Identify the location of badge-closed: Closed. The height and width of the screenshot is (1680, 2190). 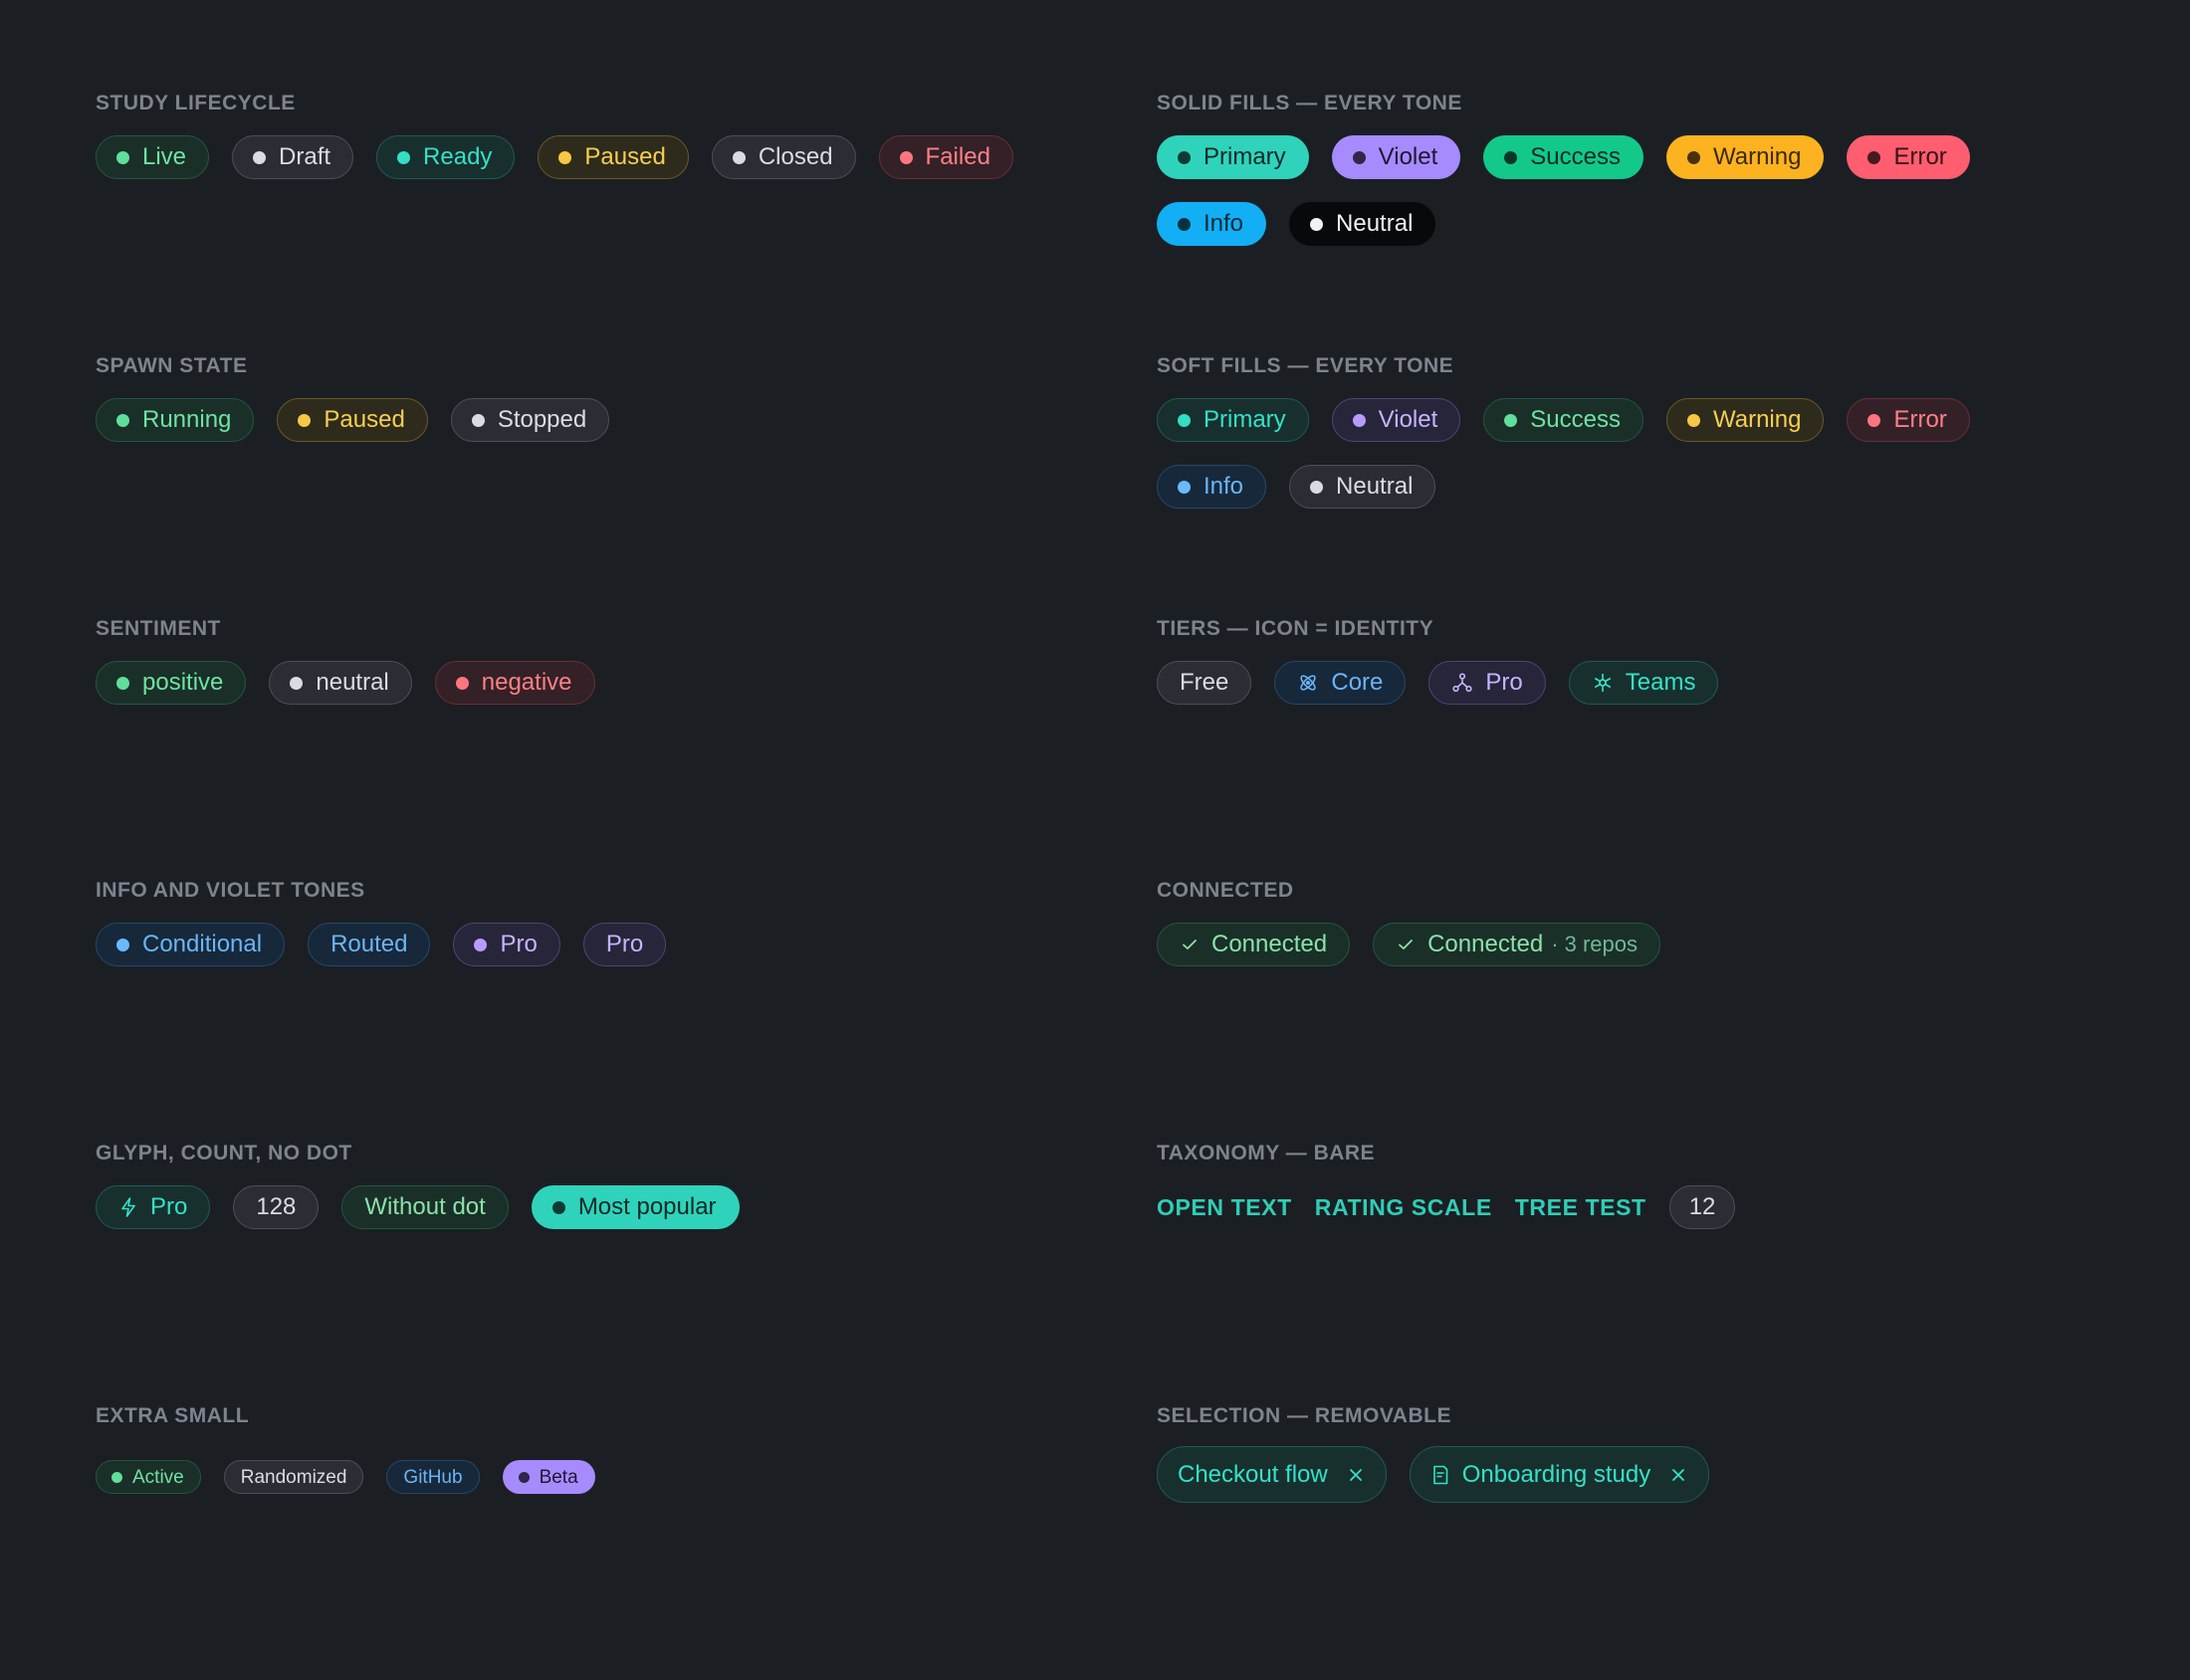
(783, 157).